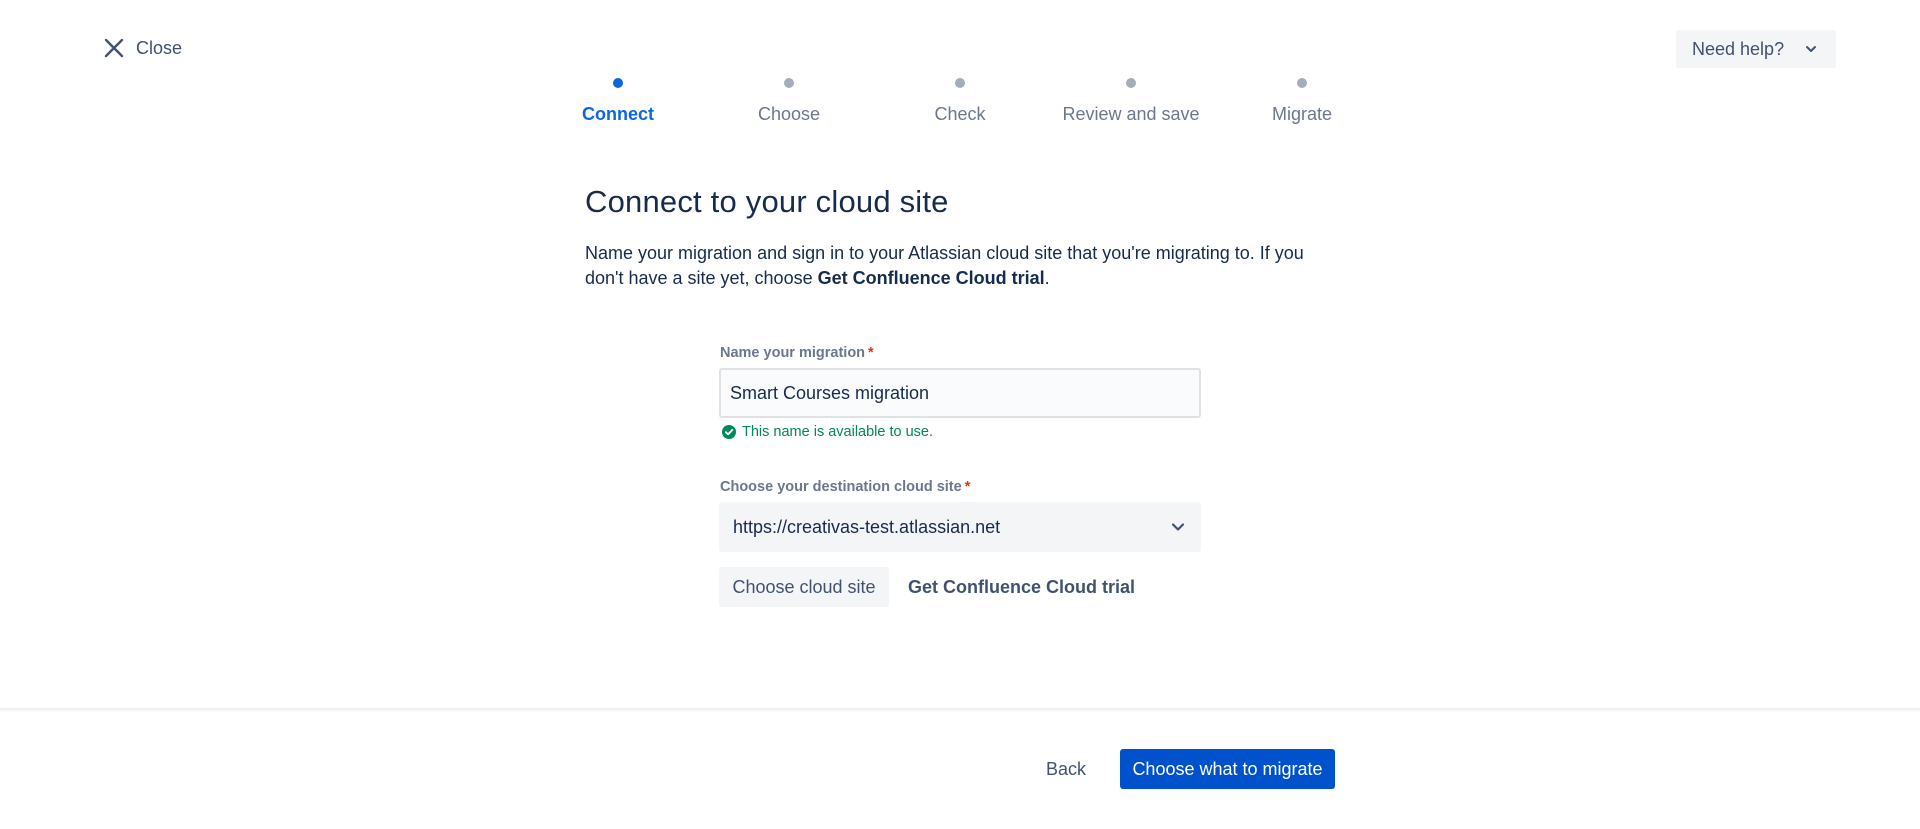 The height and width of the screenshot is (829, 1920). What do you see at coordinates (793, 353) in the screenshot?
I see `field-label-text: Name your migration` at bounding box center [793, 353].